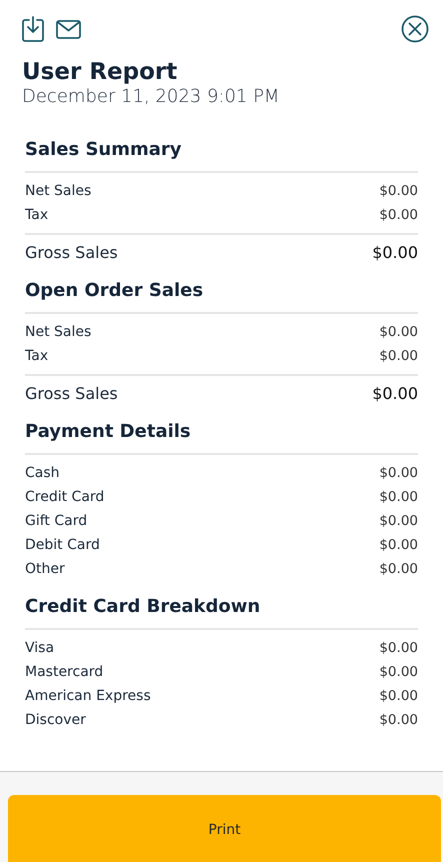  I want to click on row-label: Cash, so click(42, 473).